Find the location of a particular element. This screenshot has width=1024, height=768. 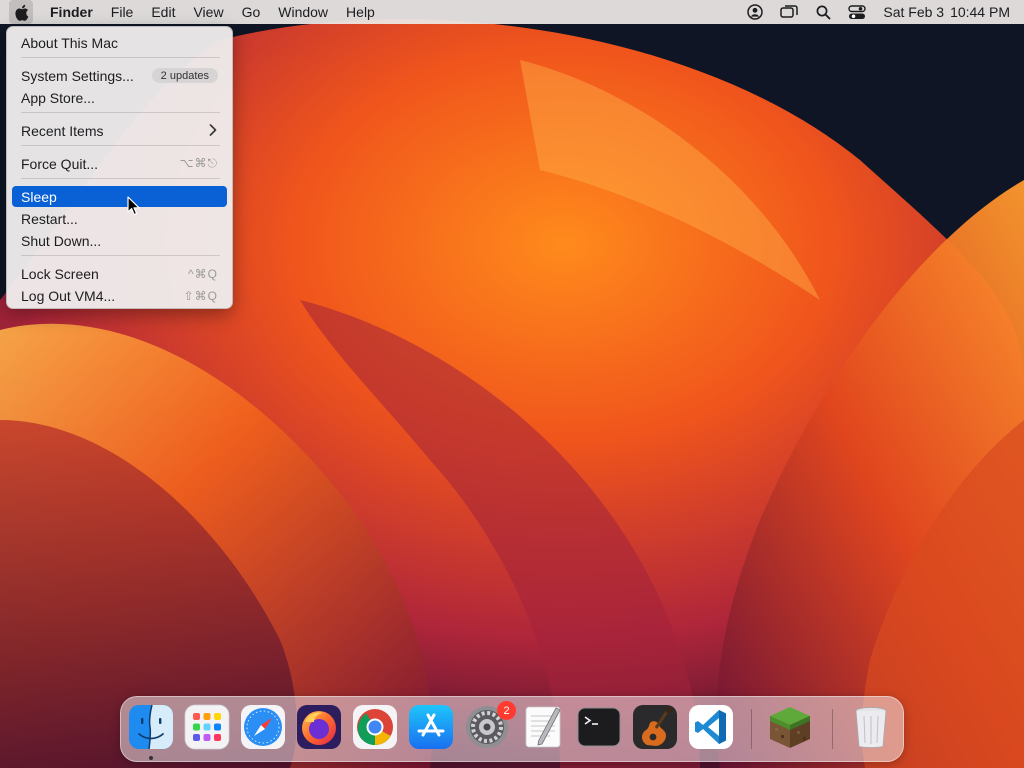

lock-screen-shortcut: ^⌘Q is located at coordinates (203, 273).